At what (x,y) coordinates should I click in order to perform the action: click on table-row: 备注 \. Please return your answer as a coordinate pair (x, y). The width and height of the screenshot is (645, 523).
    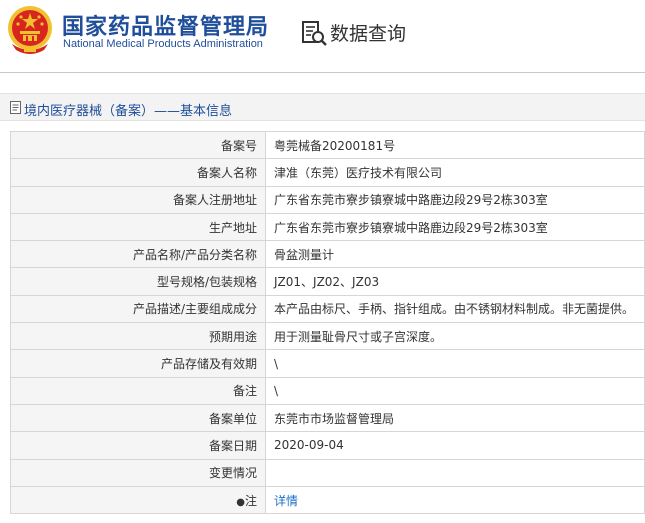
    Looking at the image, I should click on (327, 390).